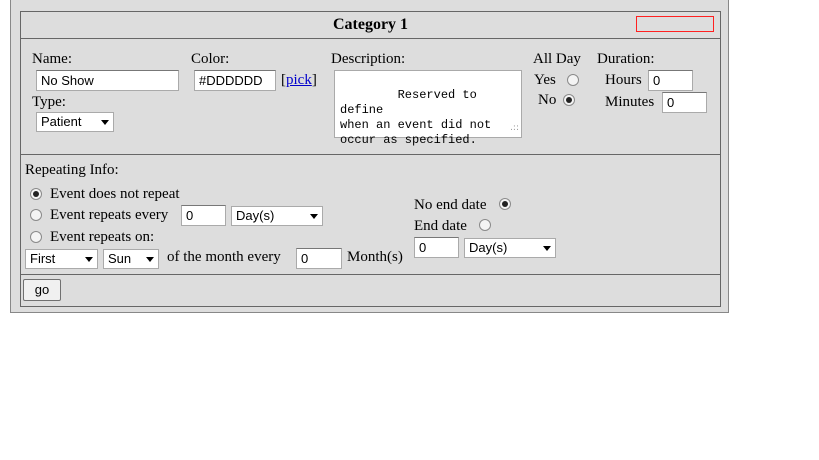  I want to click on repeat-day-value: Sun, so click(120, 258).